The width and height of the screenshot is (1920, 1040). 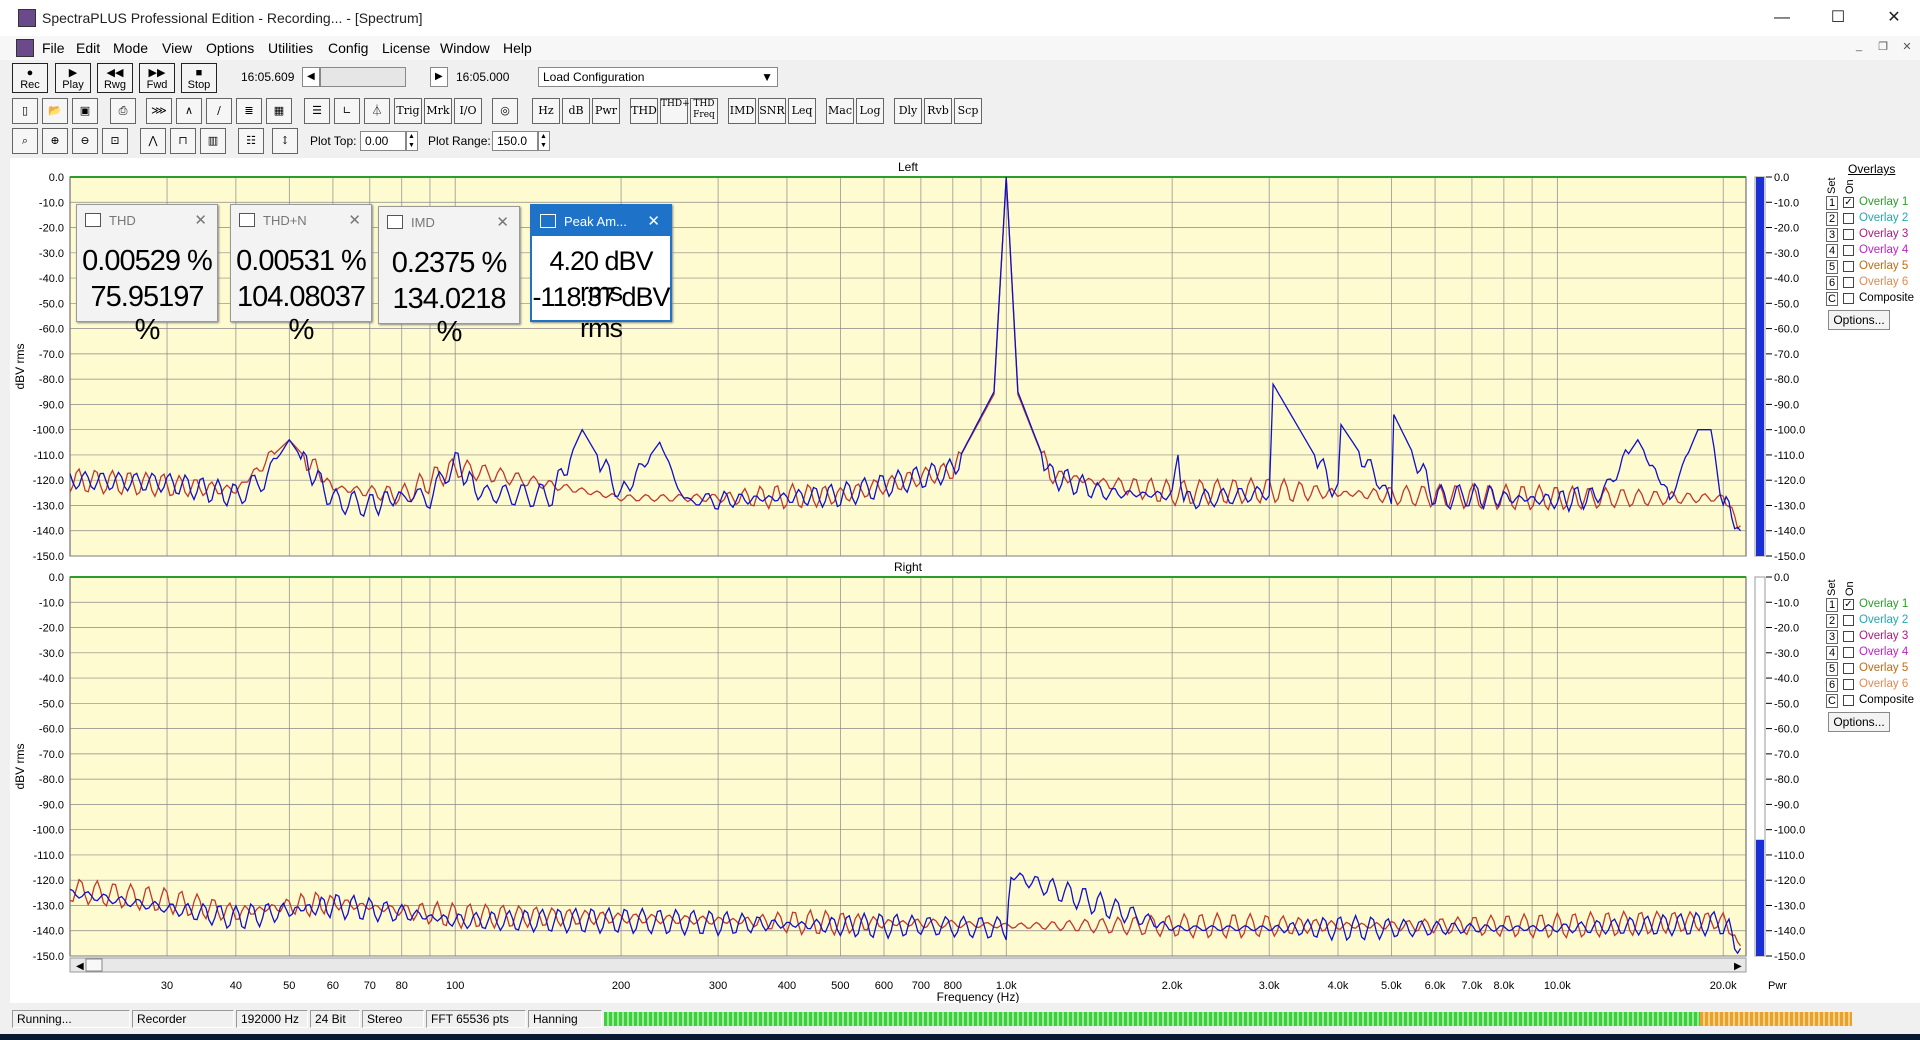 What do you see at coordinates (25, 111) in the screenshot?
I see `new-icon: ▯` at bounding box center [25, 111].